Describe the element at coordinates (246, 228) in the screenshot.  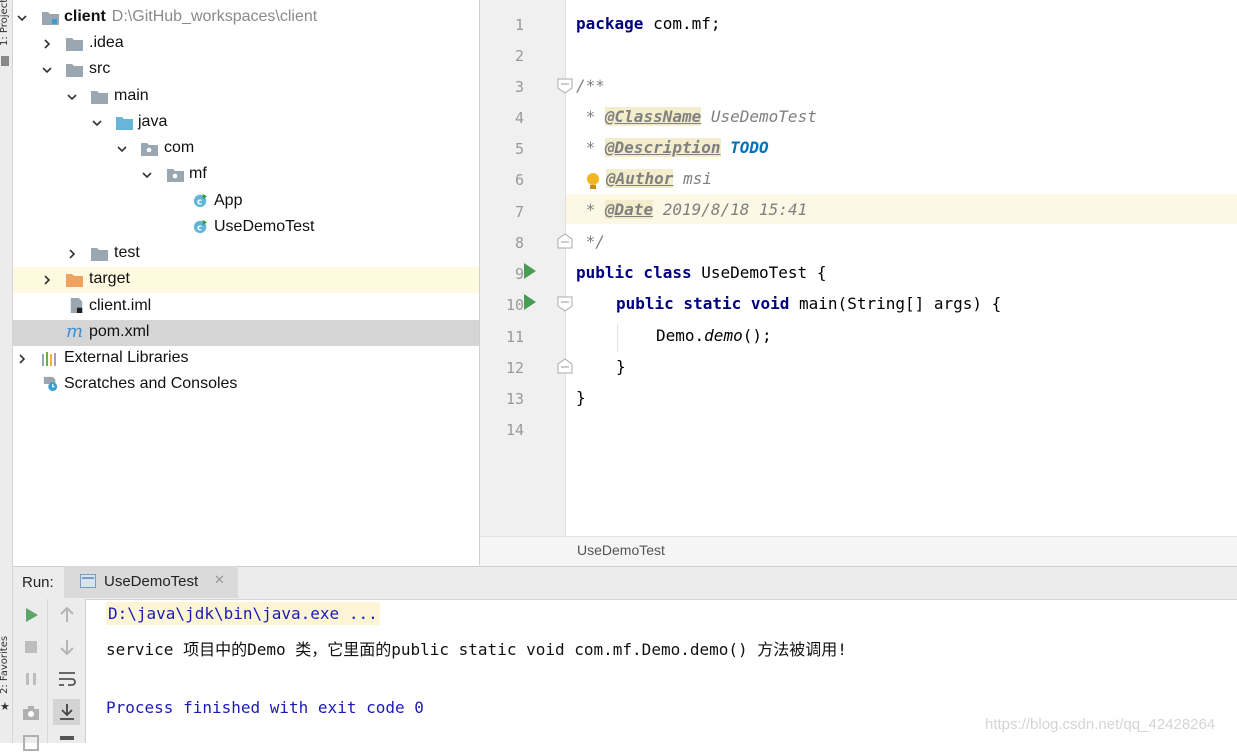
I see `tree-item-usedemotest: c UseDemoTest` at that location.